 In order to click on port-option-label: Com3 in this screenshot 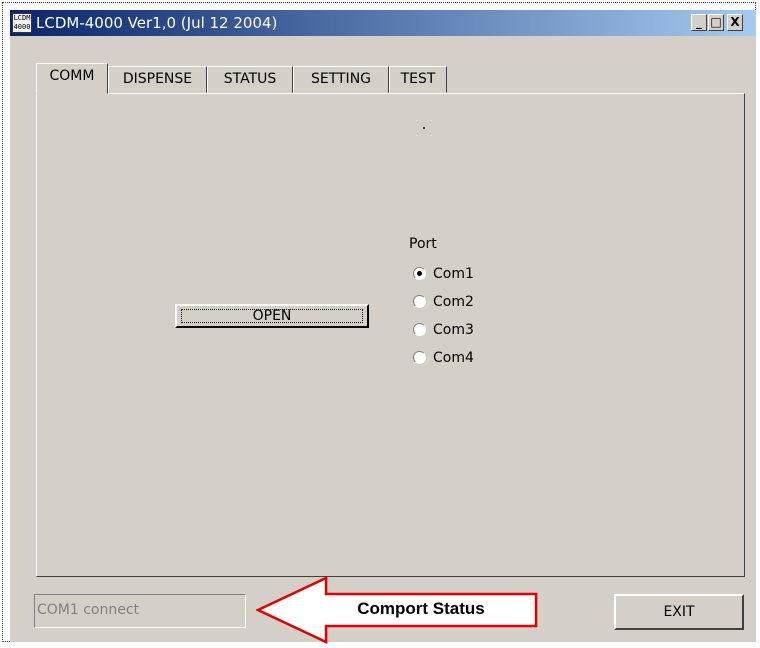, I will do `click(453, 330)`.